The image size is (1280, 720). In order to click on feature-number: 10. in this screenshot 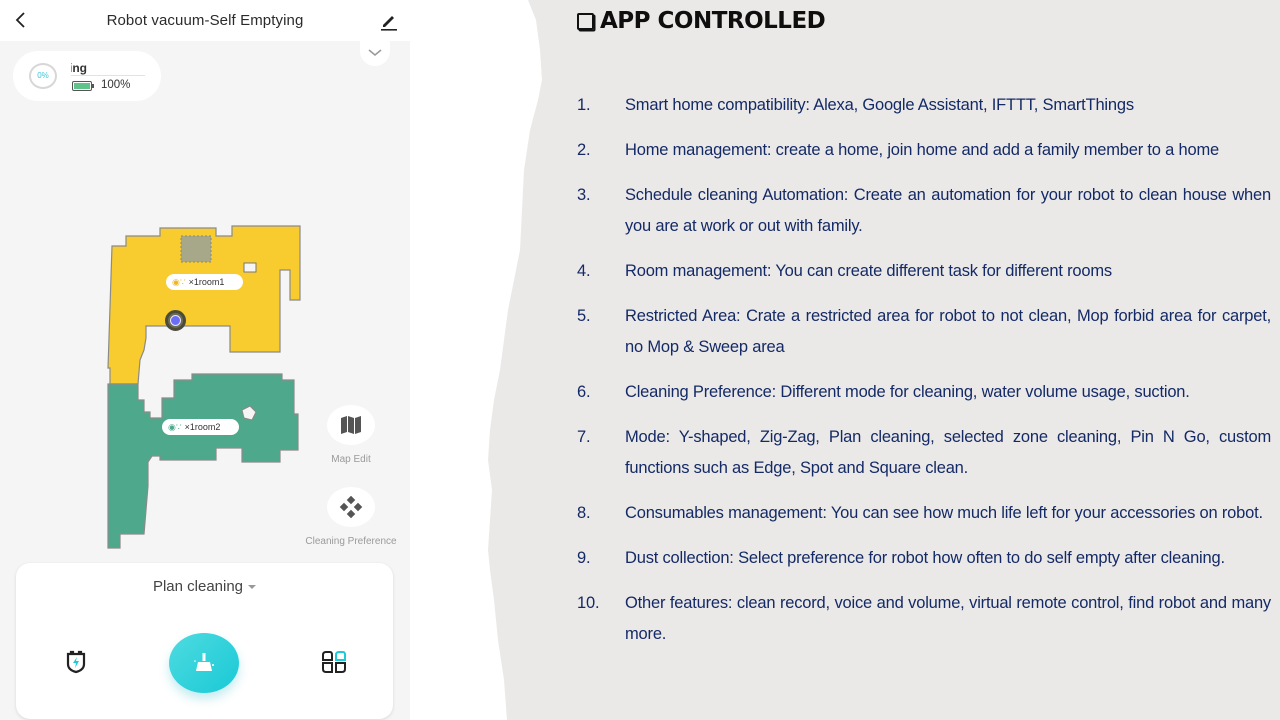, I will do `click(588, 603)`.